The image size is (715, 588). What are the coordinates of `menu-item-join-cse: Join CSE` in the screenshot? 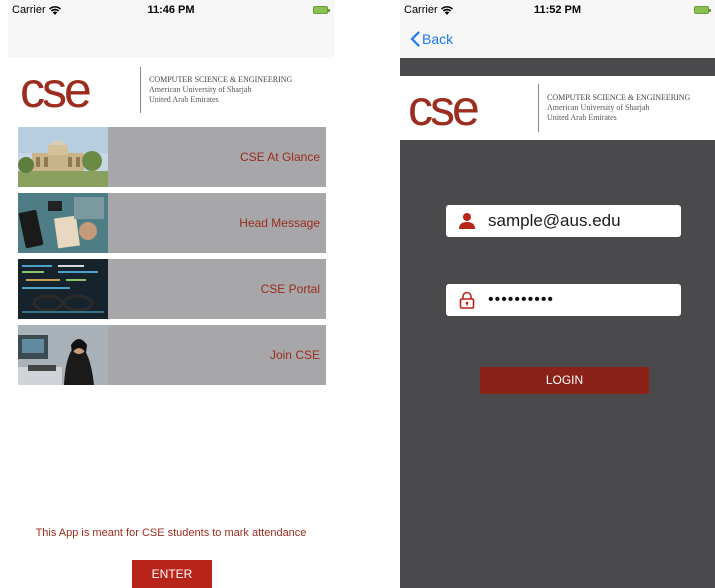 It's located at (172, 355).